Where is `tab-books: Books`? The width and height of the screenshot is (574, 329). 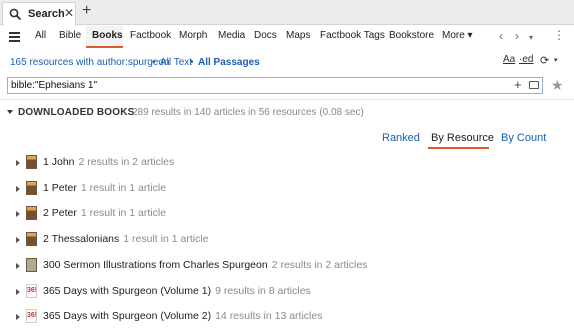
tab-books: Books is located at coordinates (107, 35).